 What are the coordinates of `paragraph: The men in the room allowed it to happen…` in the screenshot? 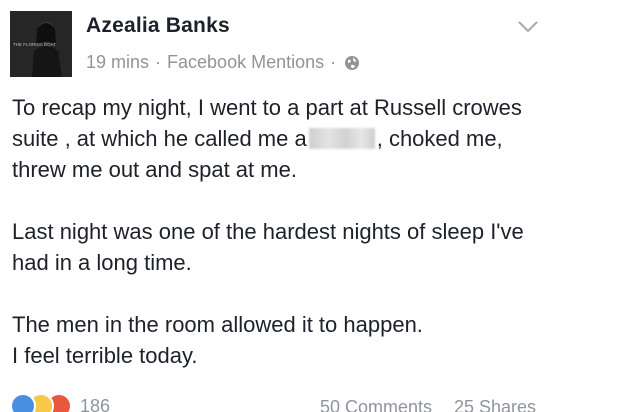 It's located at (292, 340).